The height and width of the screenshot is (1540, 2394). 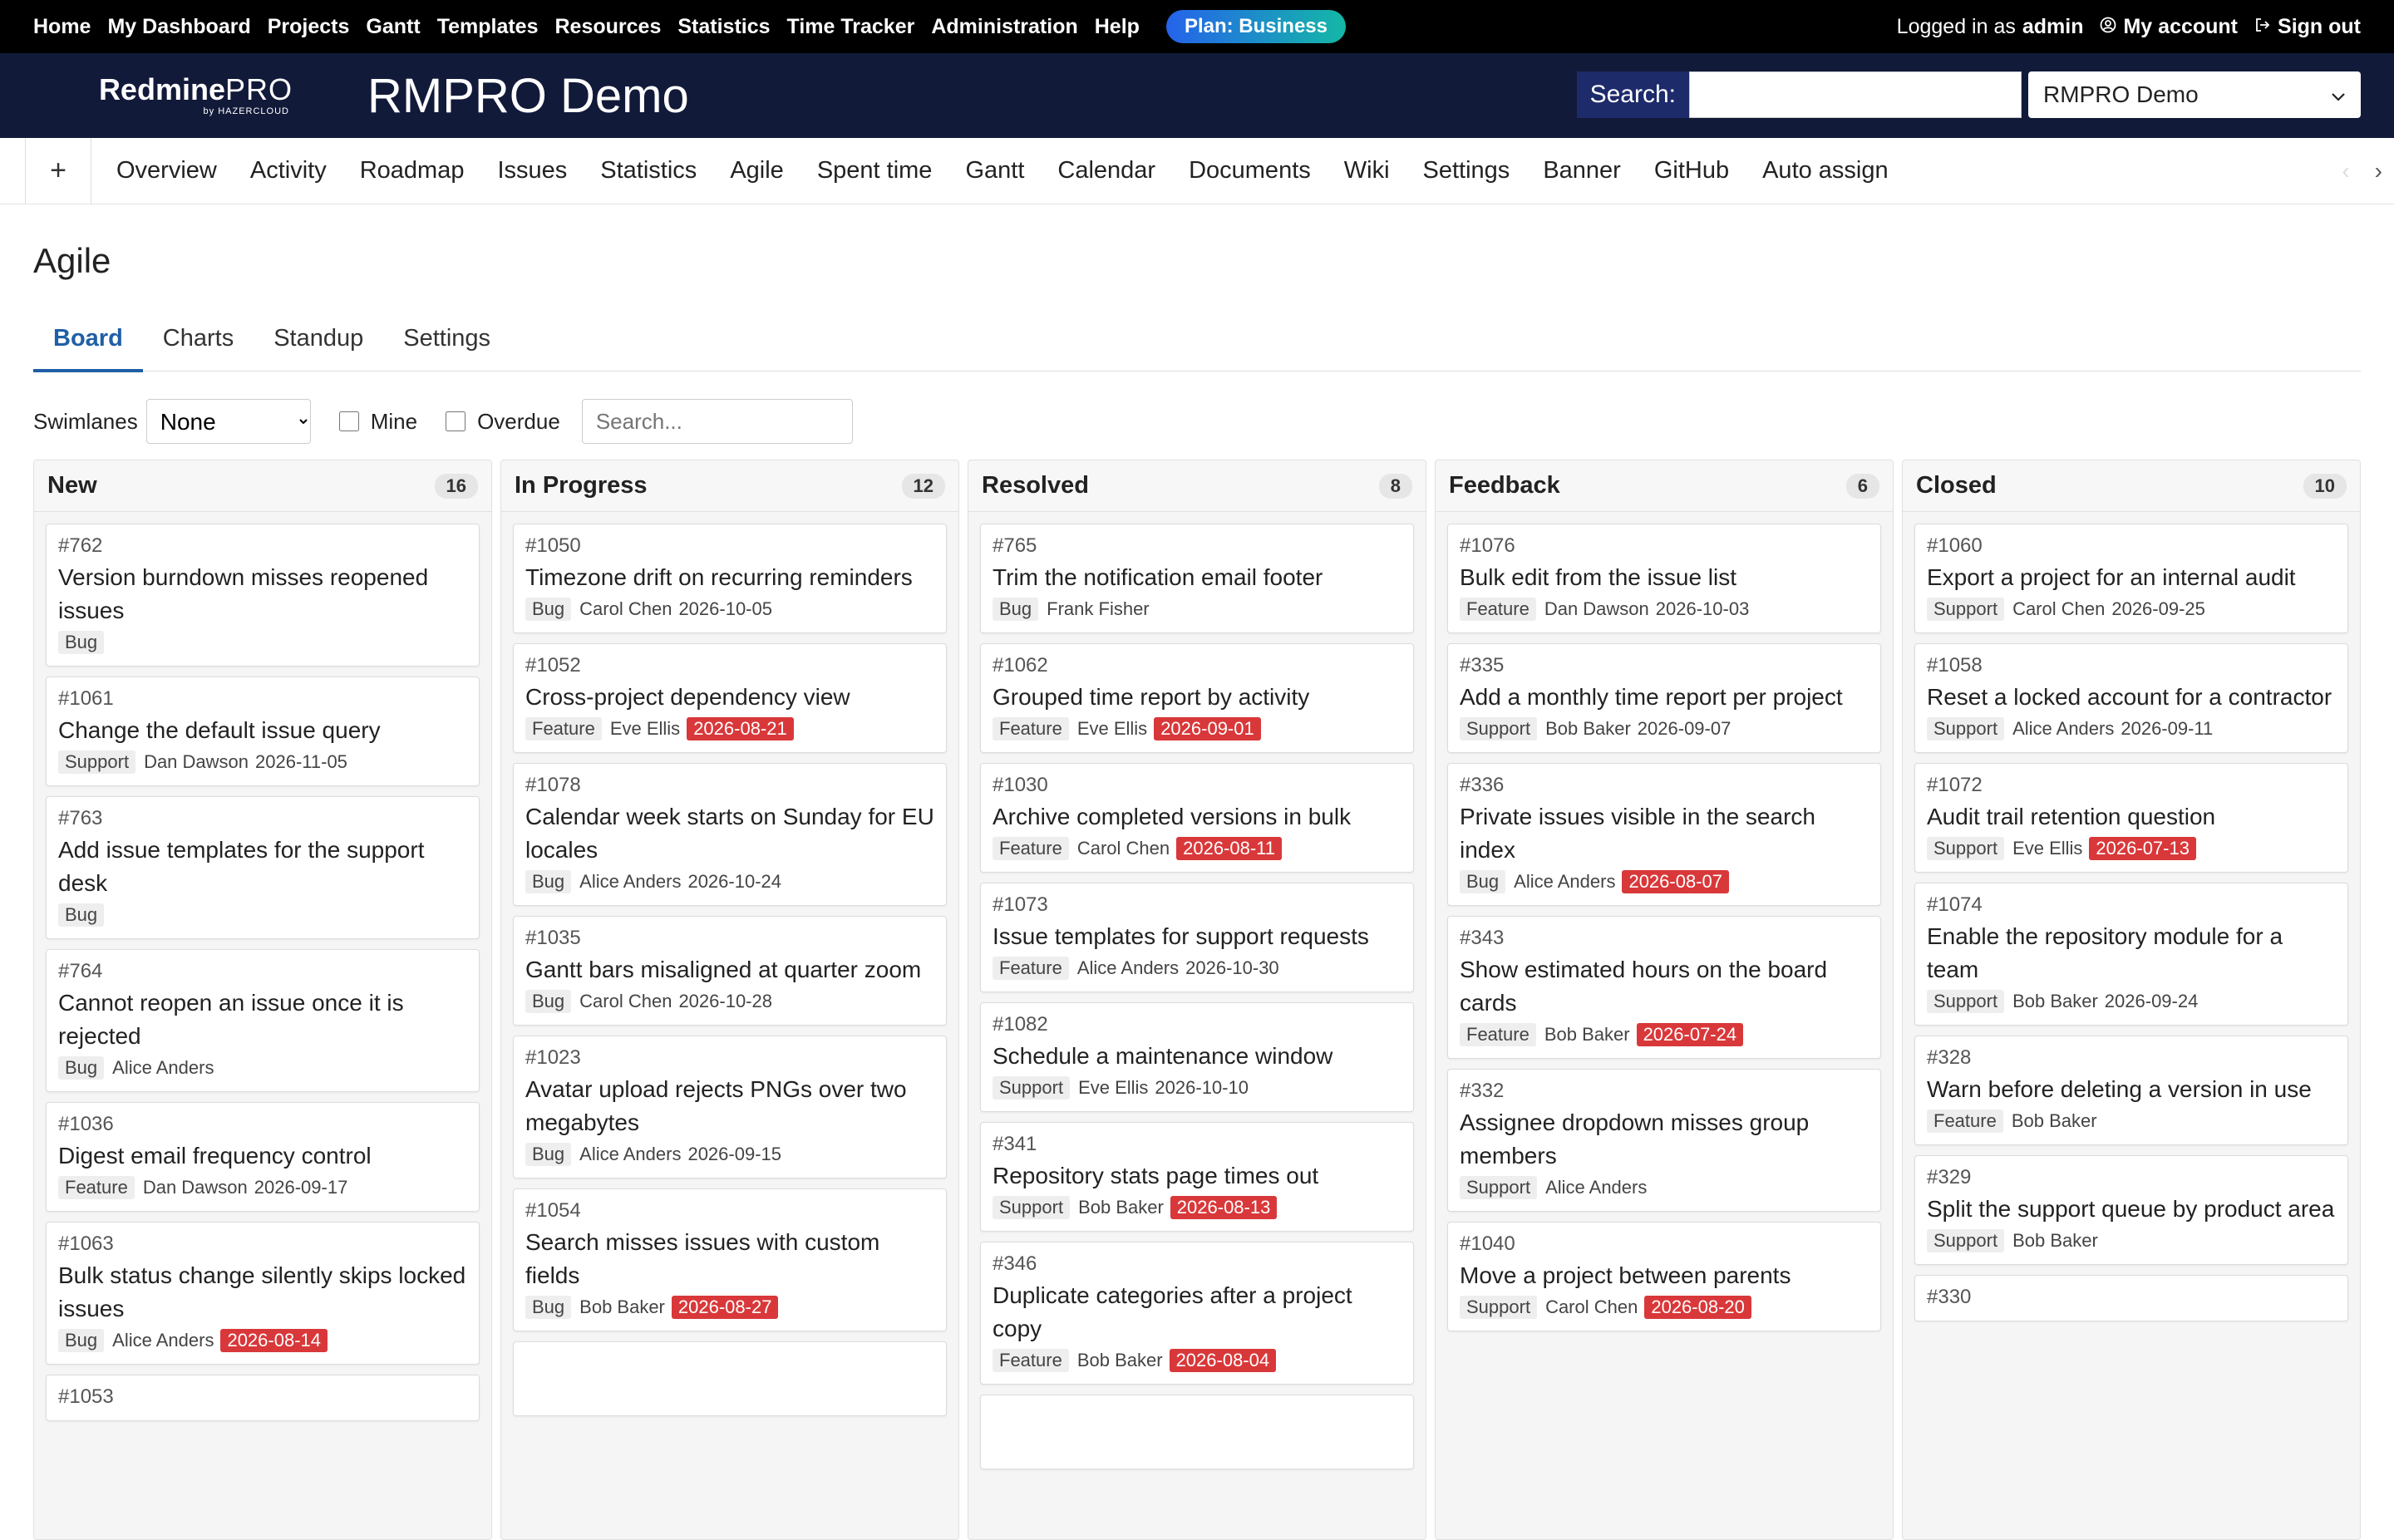 What do you see at coordinates (1197, 1264) in the screenshot?
I see `issue-id: #346` at bounding box center [1197, 1264].